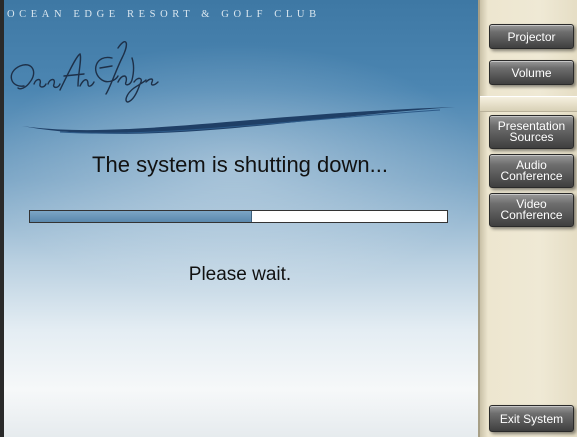 This screenshot has height=437, width=577. Describe the element at coordinates (164, 14) in the screenshot. I see `resort-name: OCEAN EDGE RESORT & GOLF CLUB` at that location.